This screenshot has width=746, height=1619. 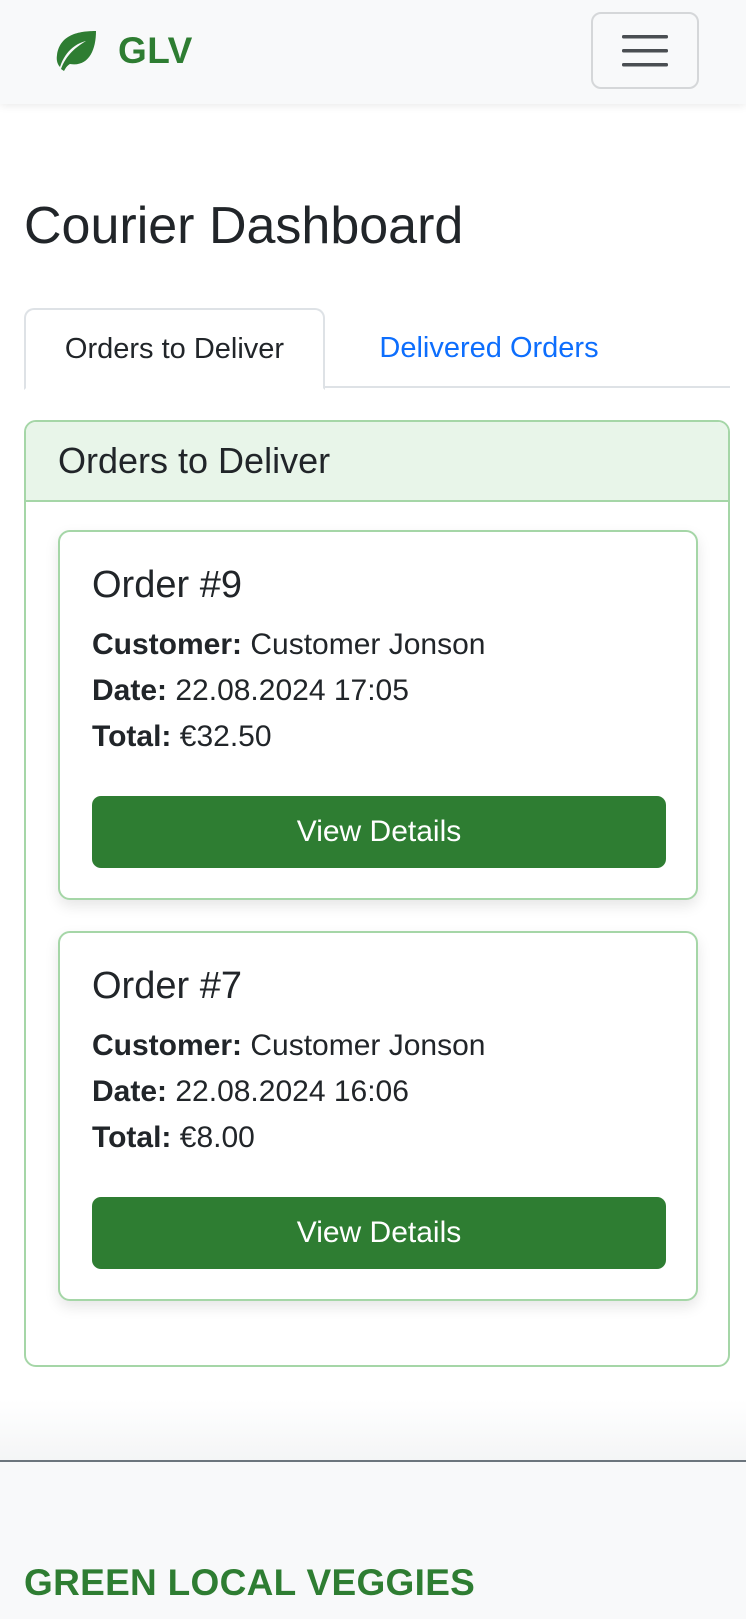 I want to click on order-title: Order #9, so click(x=167, y=585).